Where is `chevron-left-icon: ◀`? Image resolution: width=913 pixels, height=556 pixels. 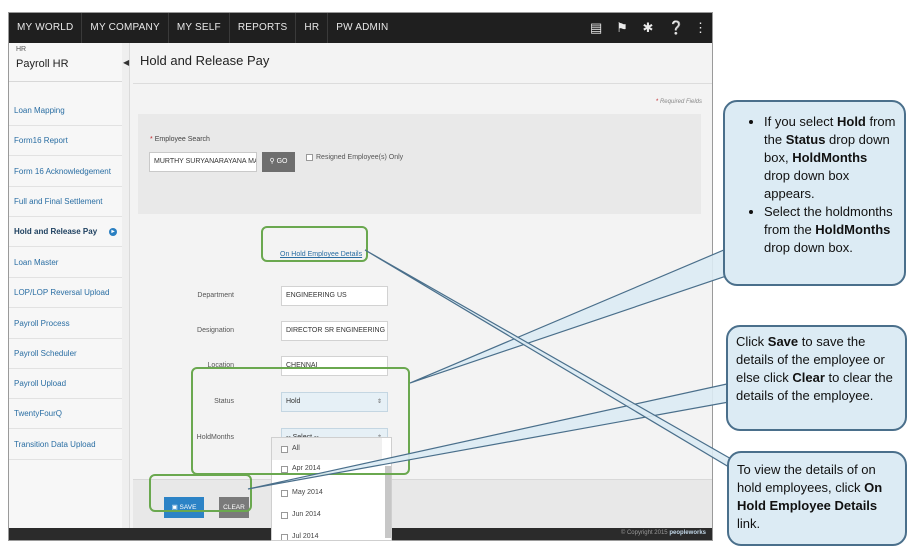
chevron-left-icon: ◀ is located at coordinates (126, 62).